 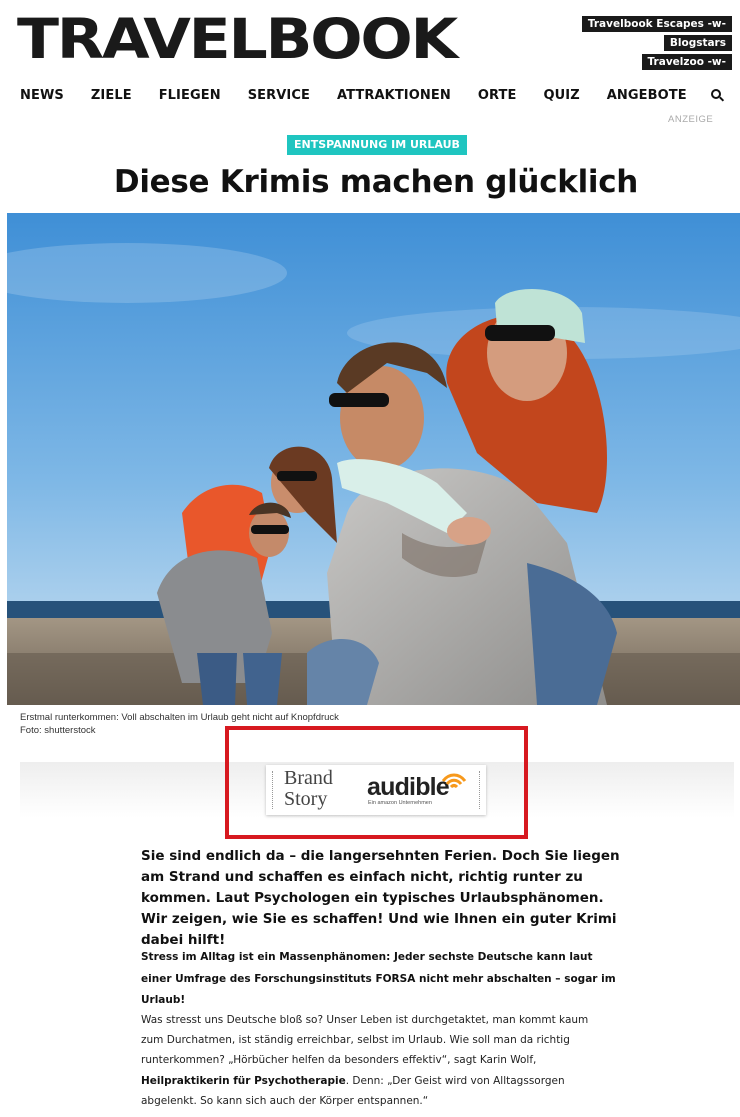 What do you see at coordinates (497, 95) in the screenshot?
I see `nav-item-orte: ORTE` at bounding box center [497, 95].